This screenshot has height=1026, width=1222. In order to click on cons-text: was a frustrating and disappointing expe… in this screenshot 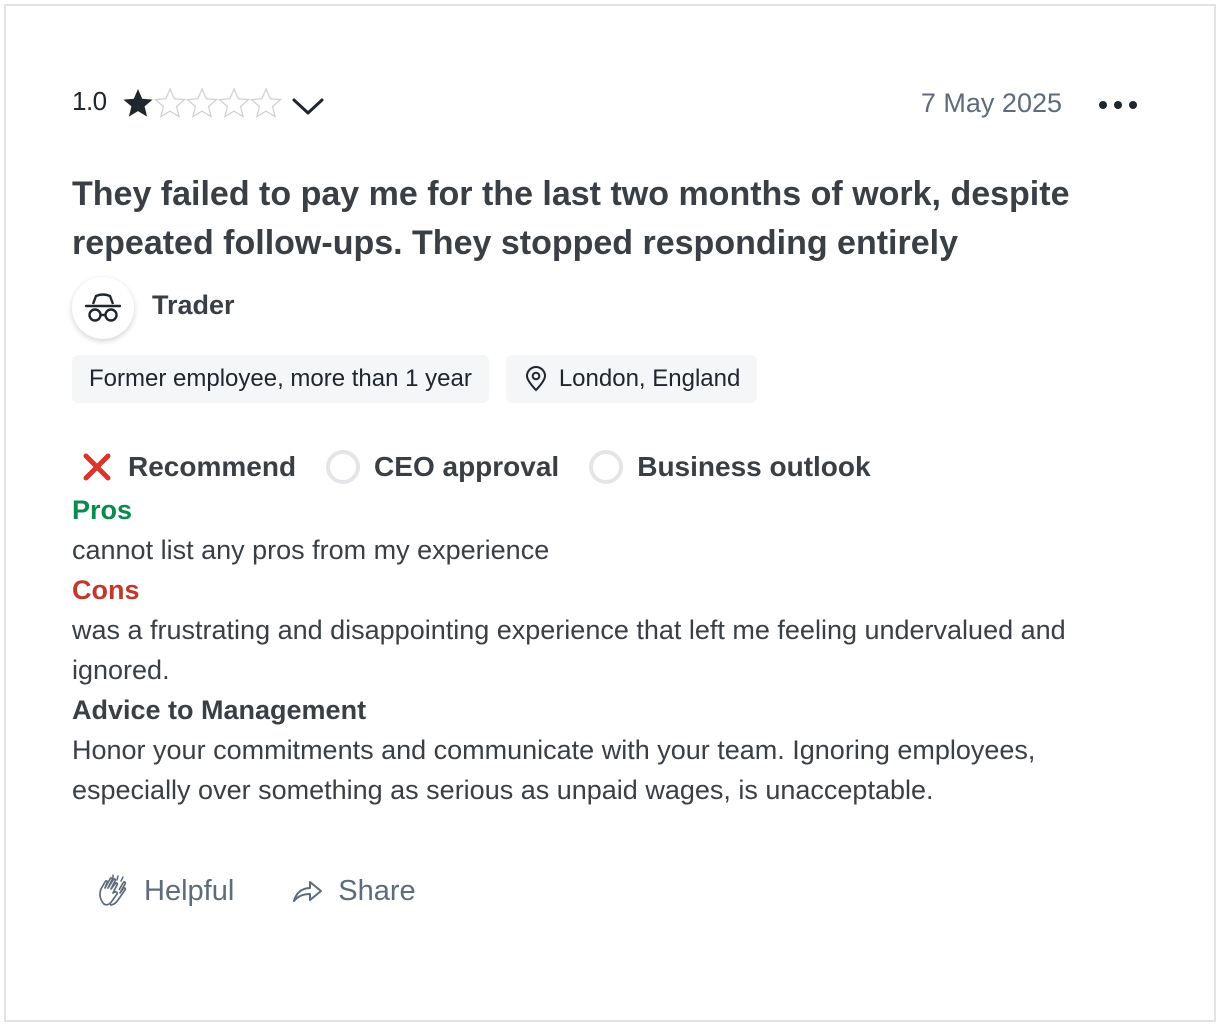, I will do `click(569, 650)`.